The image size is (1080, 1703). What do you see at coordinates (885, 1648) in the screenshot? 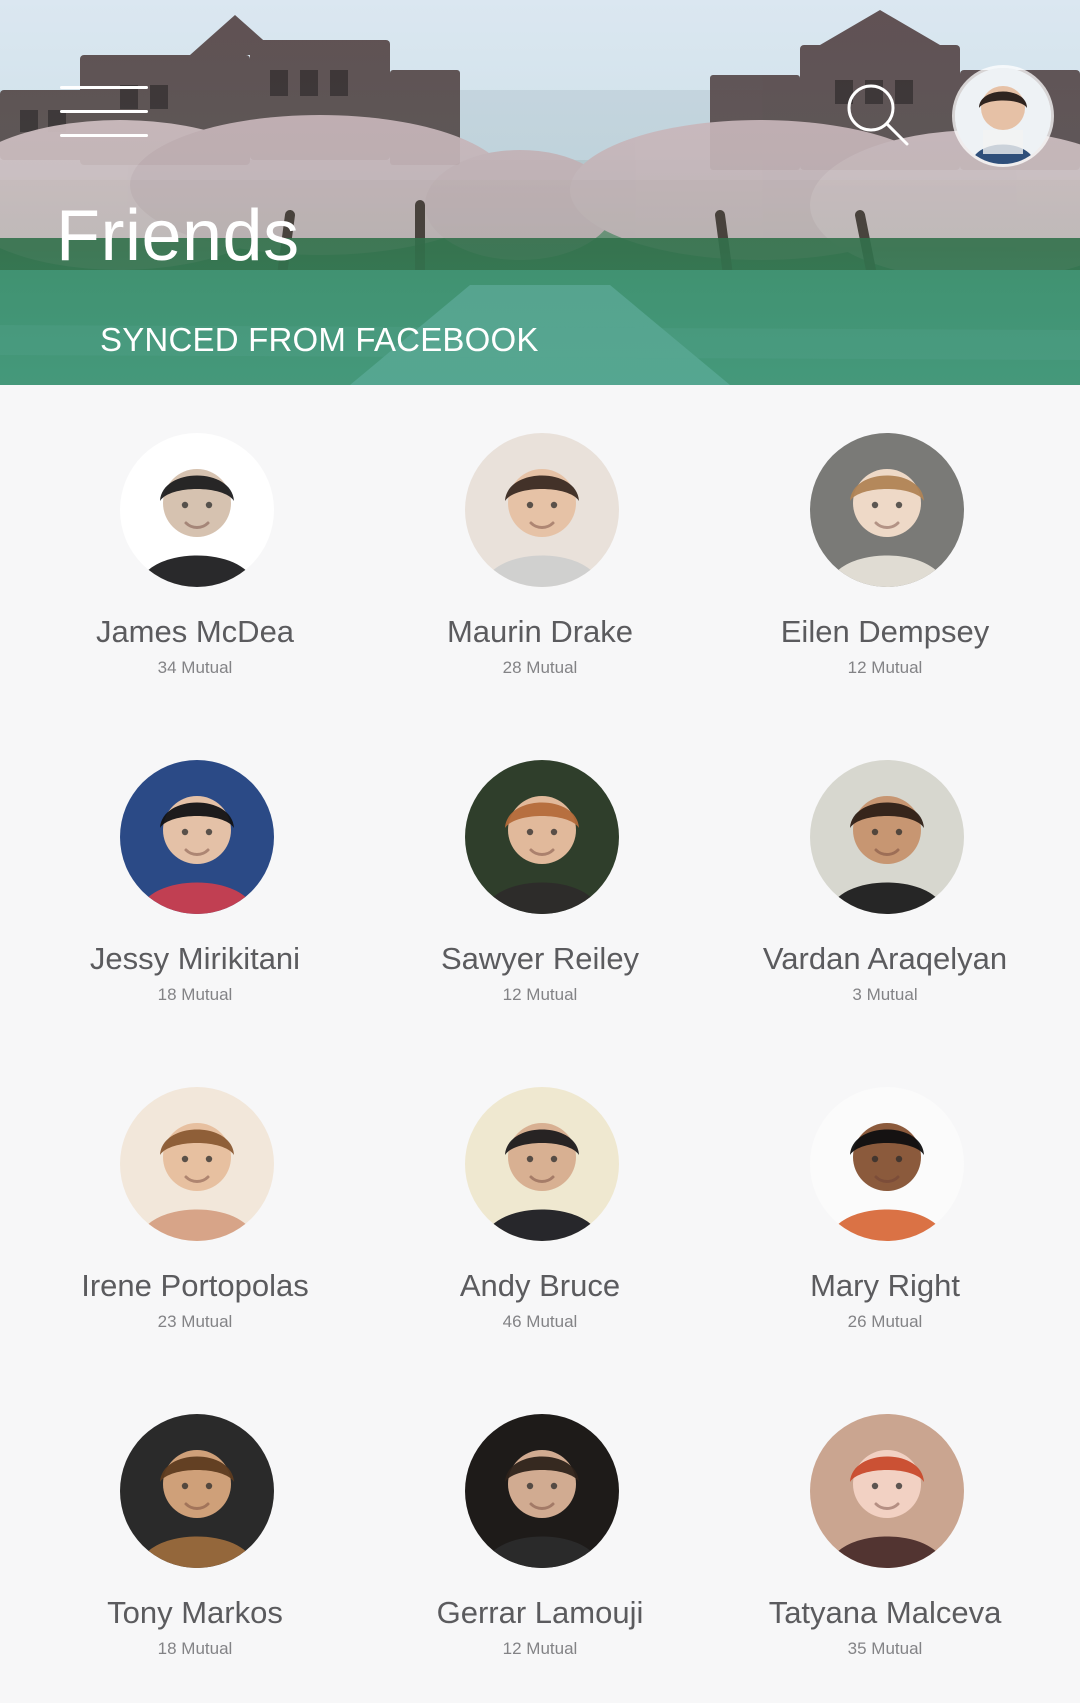
I see `friend-mutual-count: 35 Mutual` at bounding box center [885, 1648].